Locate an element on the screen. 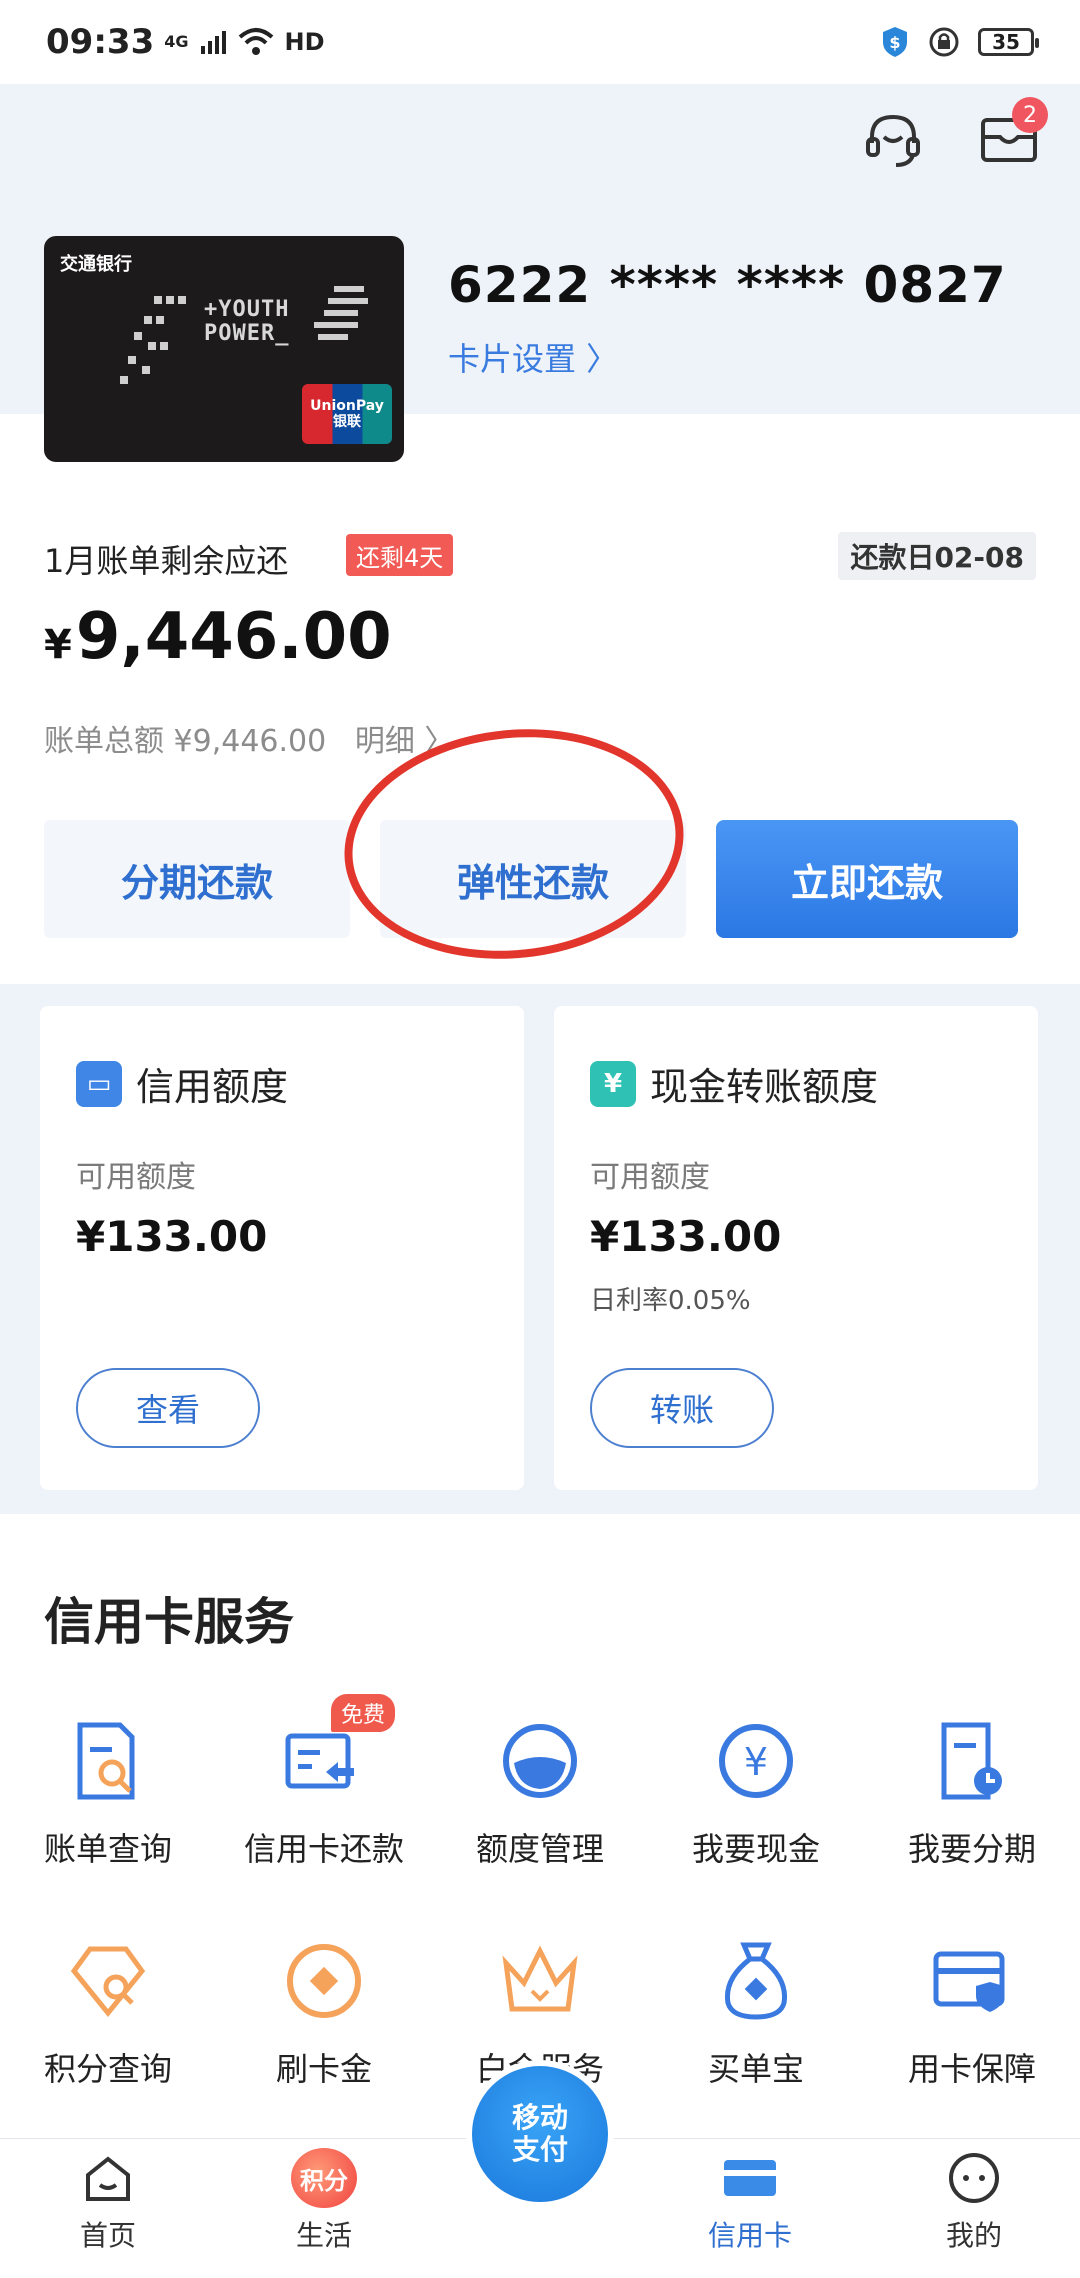  service-points-query: 积分查询 is located at coordinates (108, 2013).